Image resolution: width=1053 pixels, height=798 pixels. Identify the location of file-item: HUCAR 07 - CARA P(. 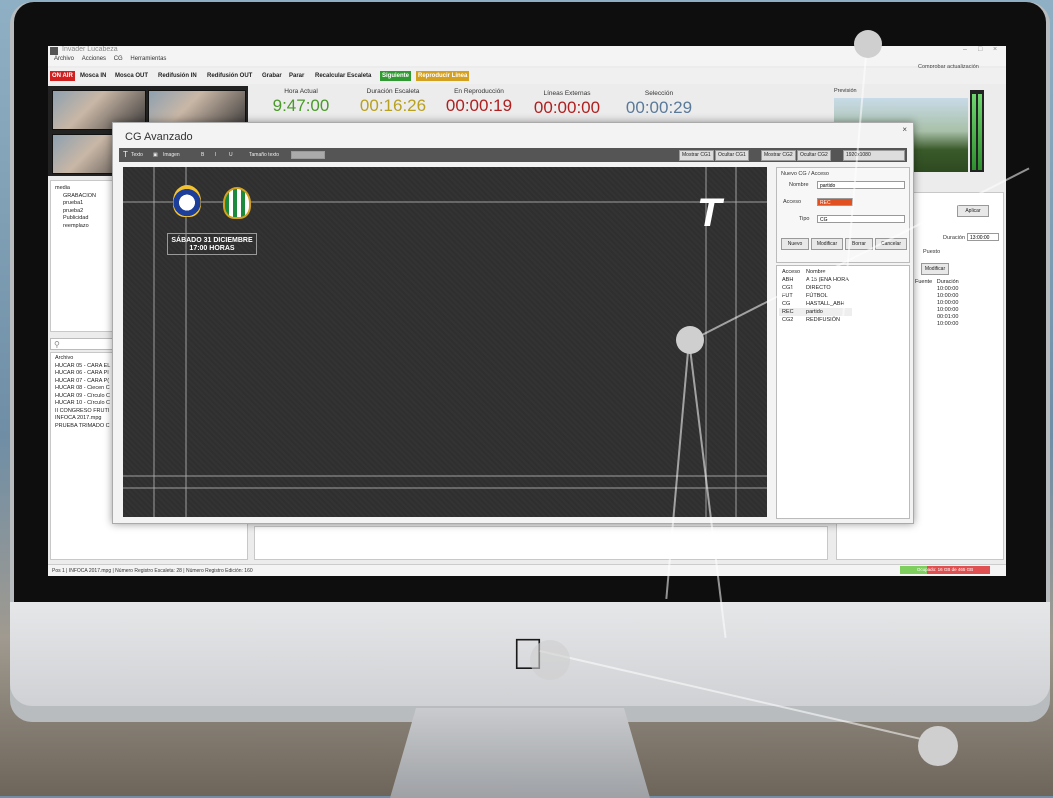
(82, 382).